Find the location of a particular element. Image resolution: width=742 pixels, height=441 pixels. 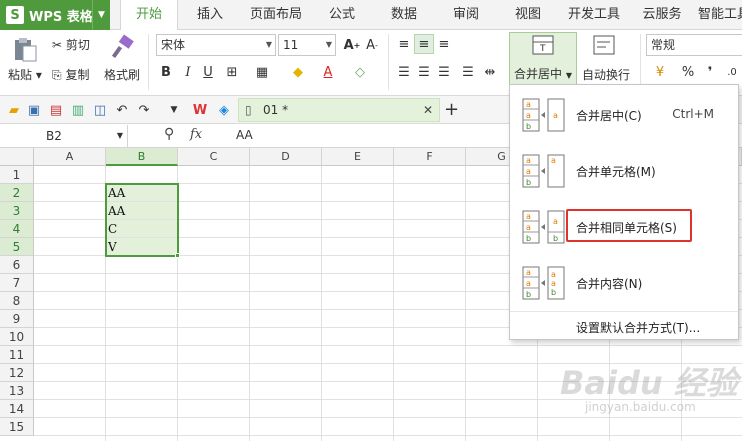

redo-icon: ↷ is located at coordinates (144, 110).